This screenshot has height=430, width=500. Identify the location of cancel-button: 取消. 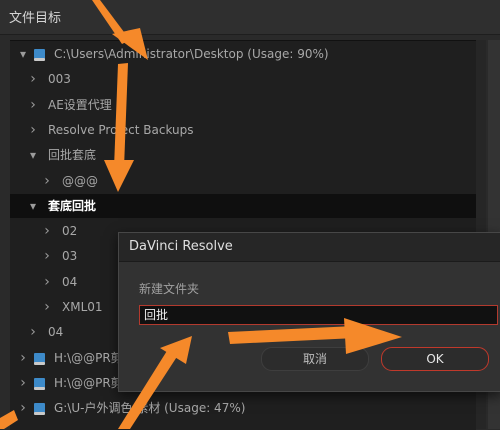
(315, 359).